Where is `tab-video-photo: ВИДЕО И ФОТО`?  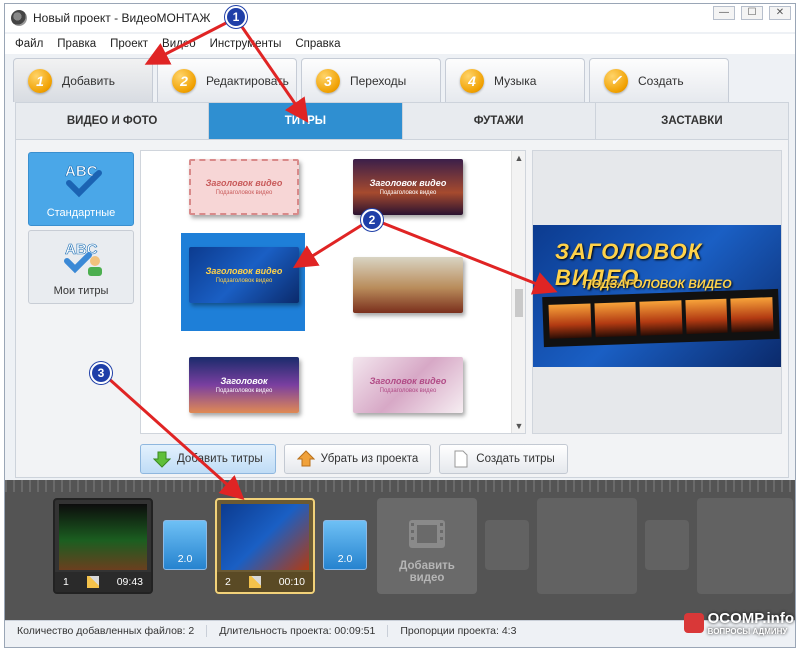 tab-video-photo: ВИДЕО И ФОТО is located at coordinates (113, 121).